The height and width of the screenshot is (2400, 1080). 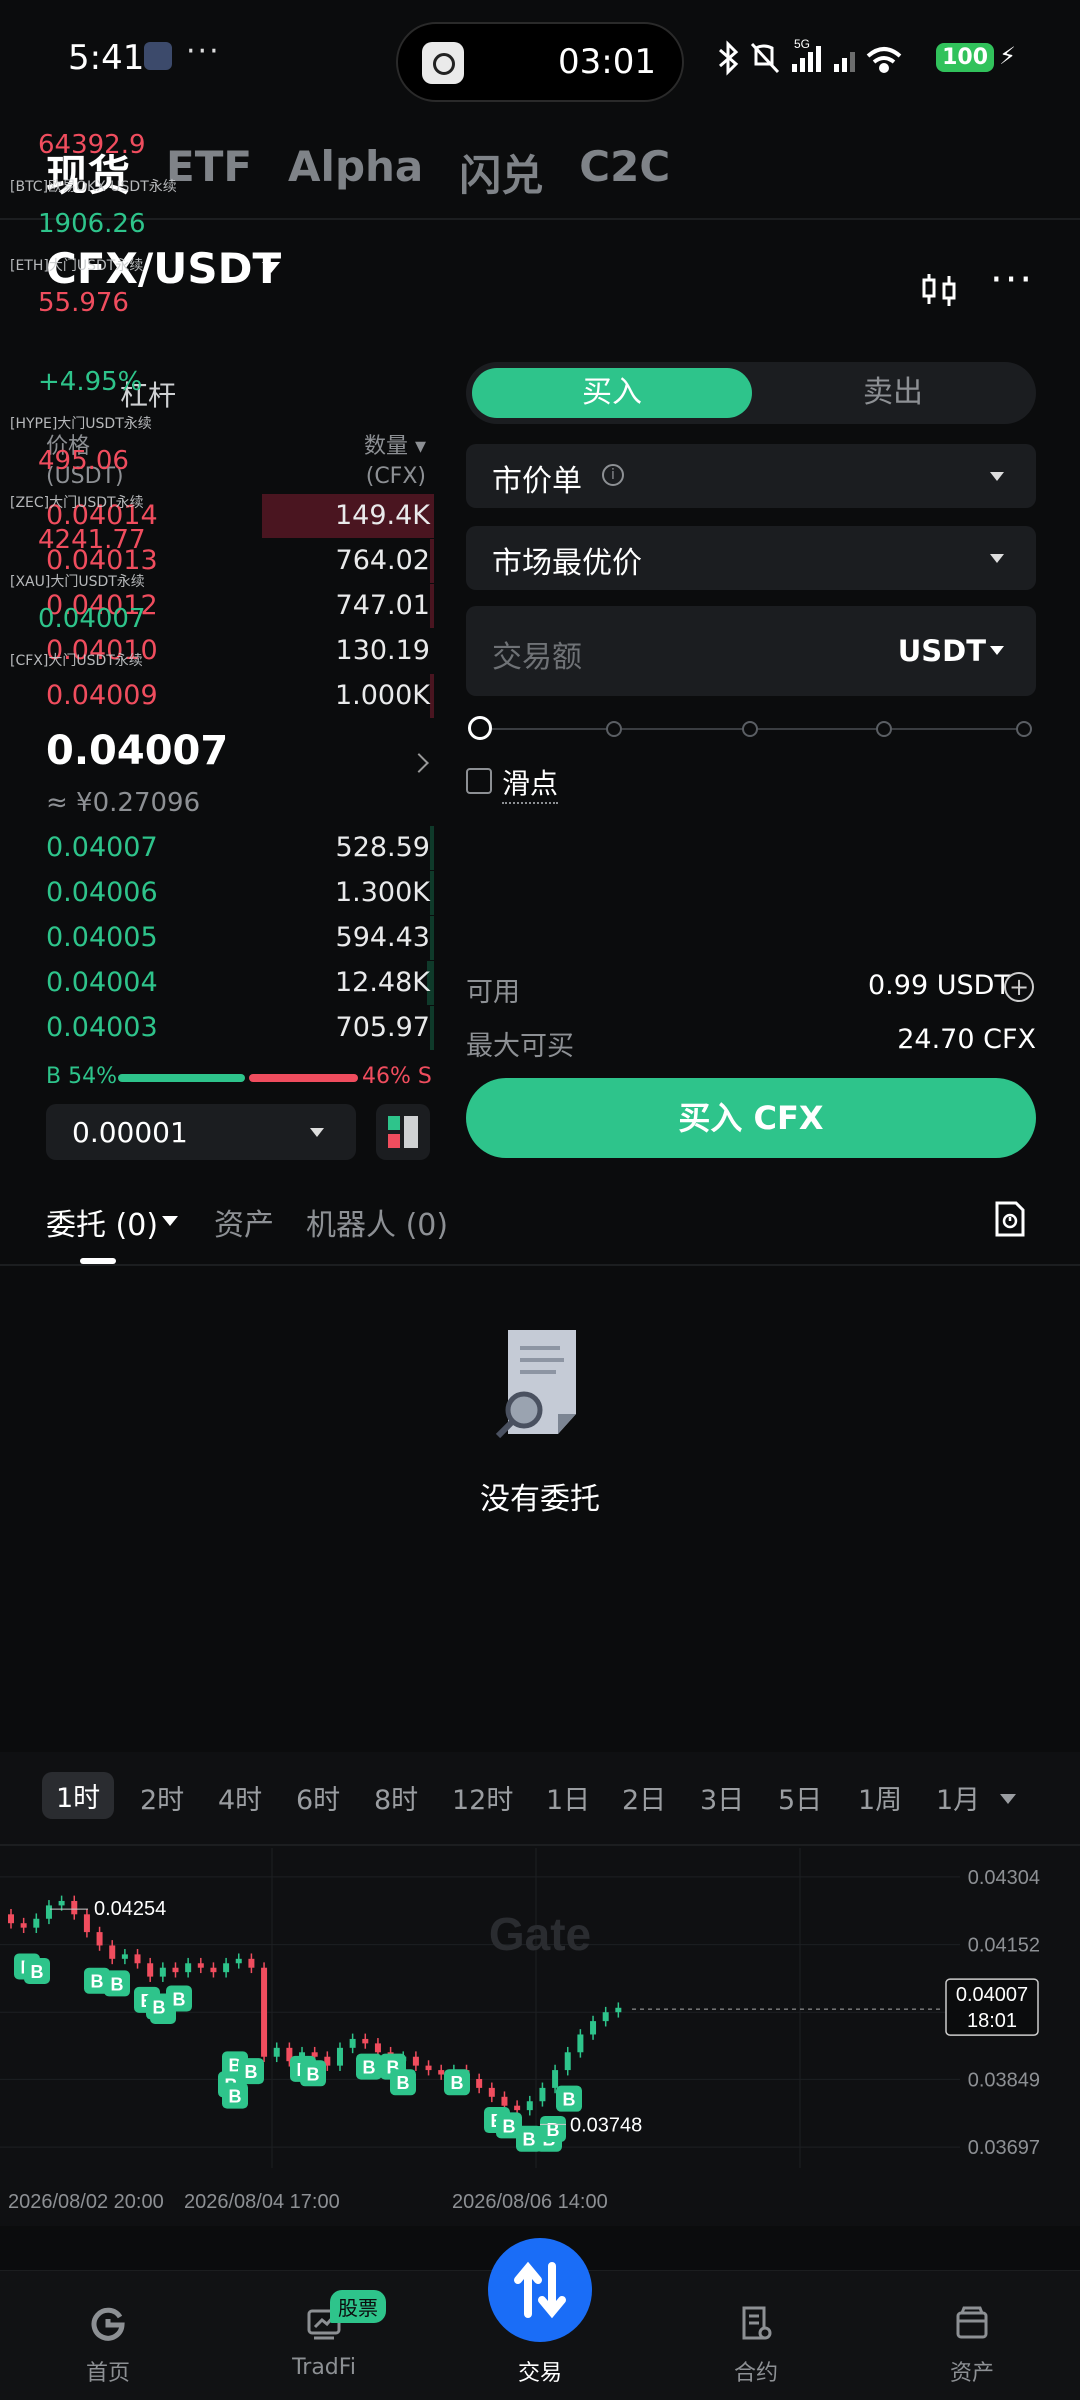 What do you see at coordinates (501, 172) in the screenshot?
I see `tab-convert: 闪兑` at bounding box center [501, 172].